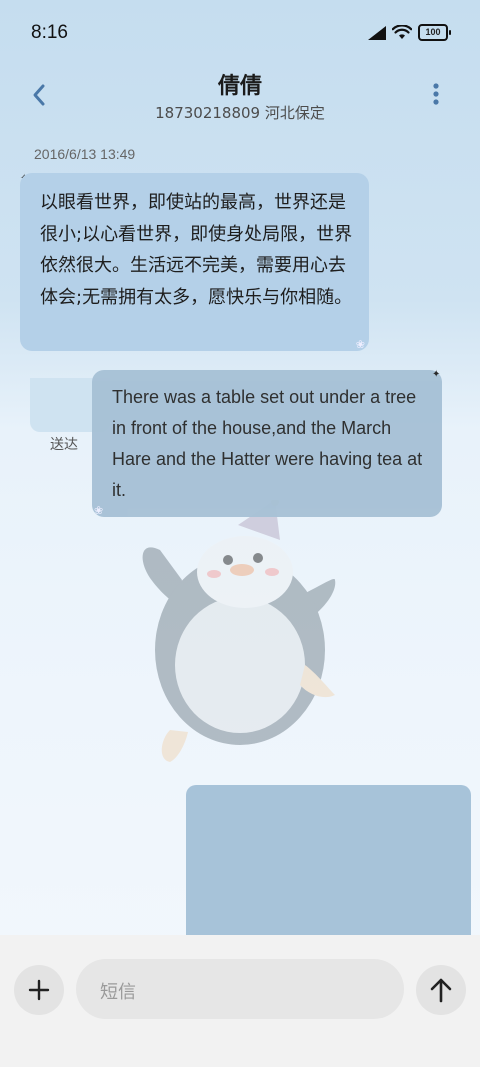 The width and height of the screenshot is (480, 1067). What do you see at coordinates (240, 113) in the screenshot?
I see `contact-detail: 18730218809 河北保定` at bounding box center [240, 113].